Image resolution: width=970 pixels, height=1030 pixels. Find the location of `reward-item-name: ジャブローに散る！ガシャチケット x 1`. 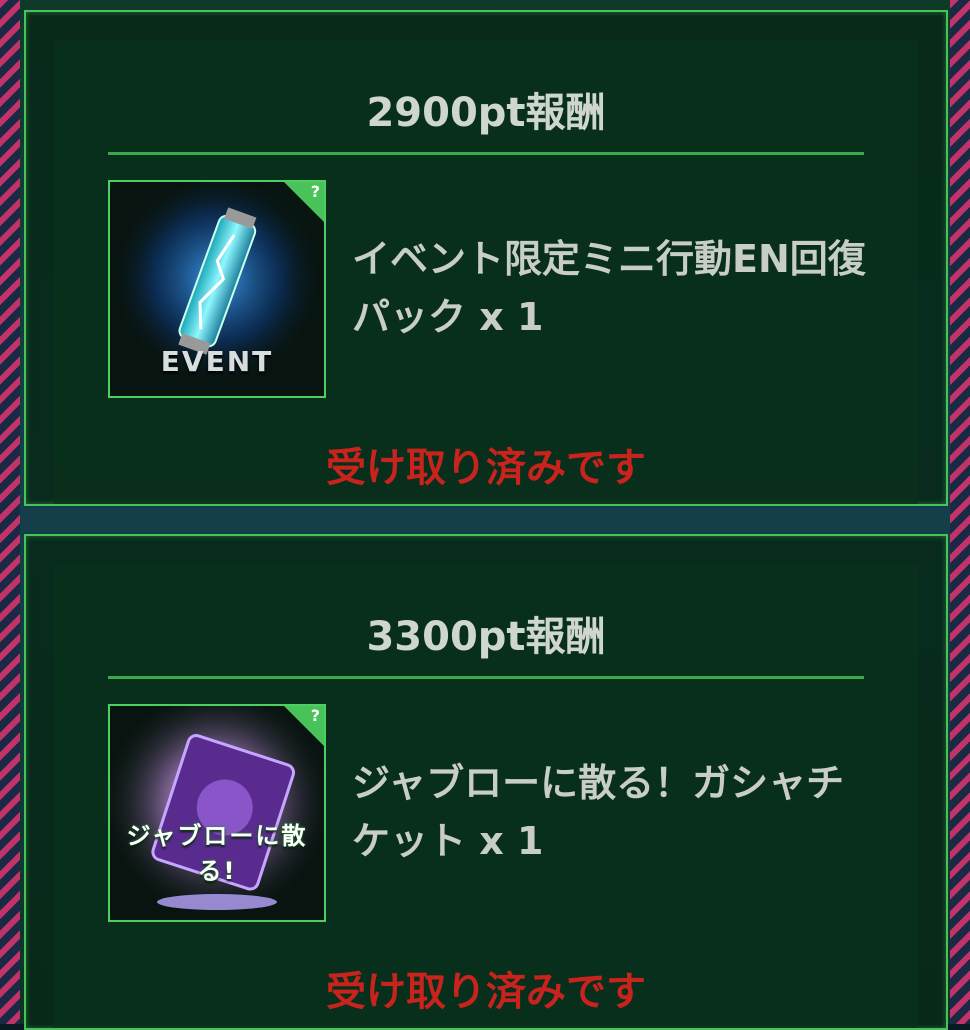

reward-item-name: ジャブローに散る！ガシャチケット x 1 is located at coordinates (598, 812).